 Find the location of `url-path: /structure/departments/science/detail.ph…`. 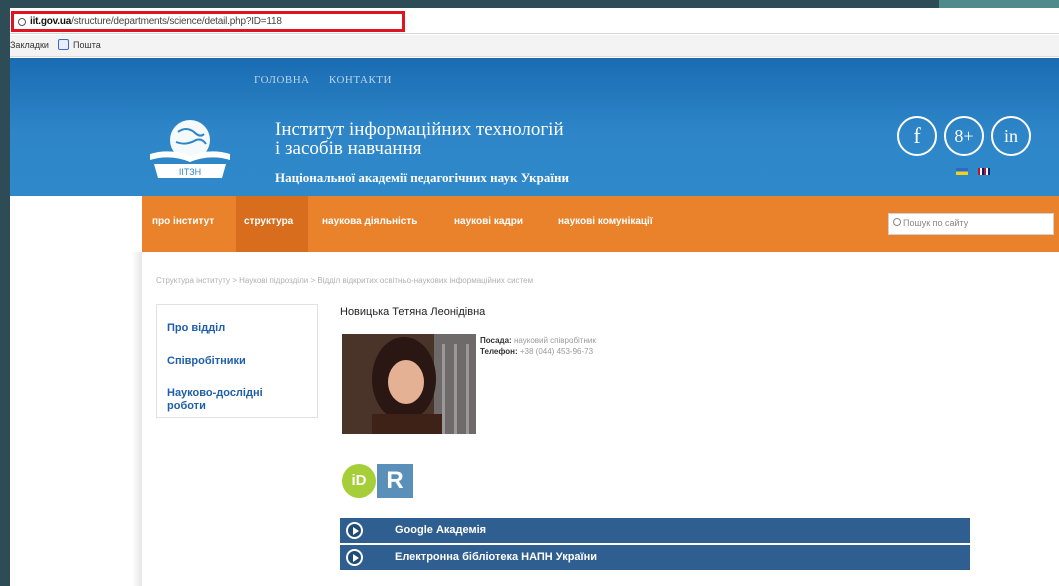

url-path: /structure/departments/science/detail.ph… is located at coordinates (176, 21).